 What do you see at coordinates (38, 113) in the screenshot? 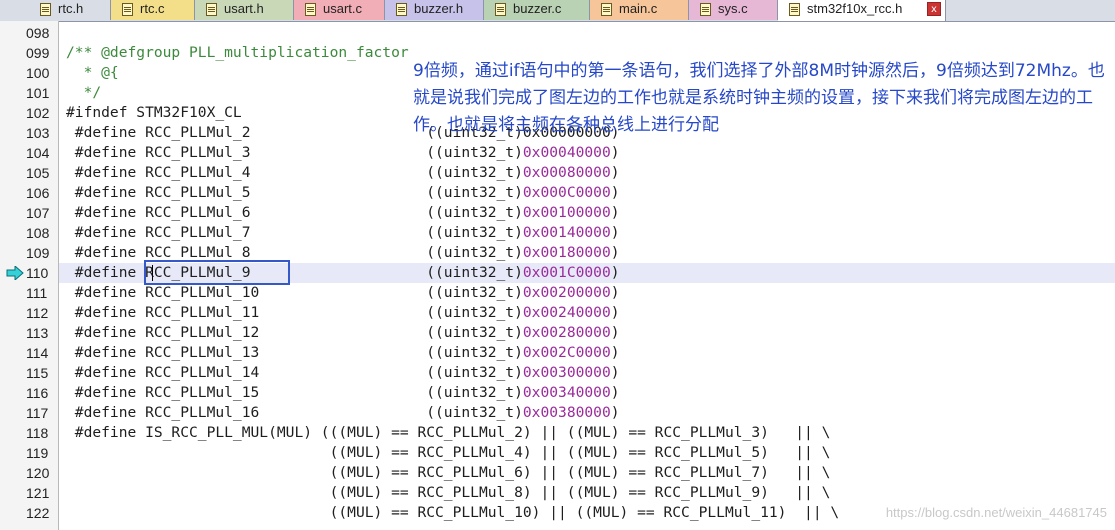
I see `line-number: 102` at bounding box center [38, 113].